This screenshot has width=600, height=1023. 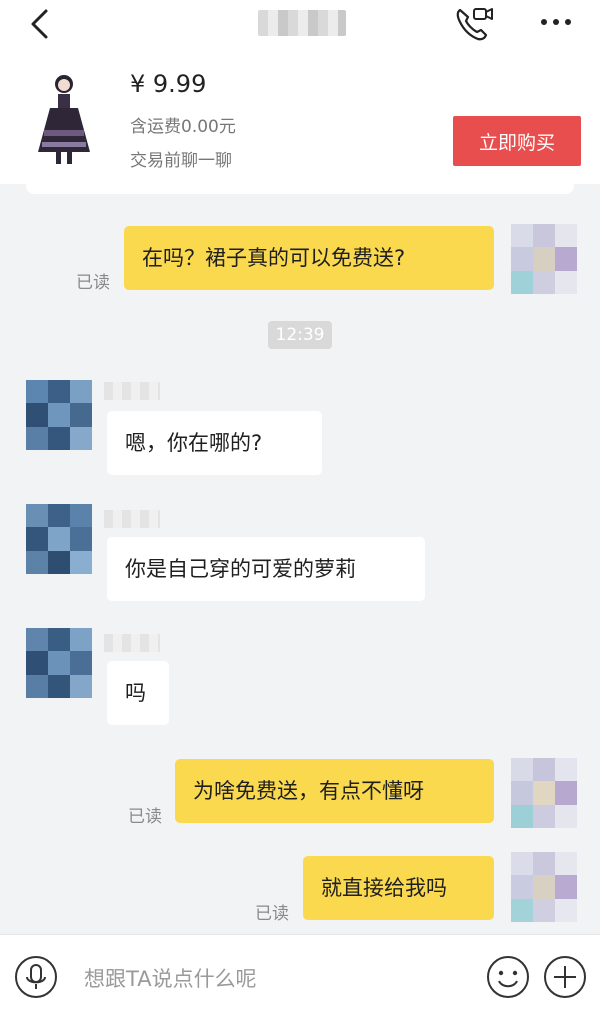 What do you see at coordinates (517, 141) in the screenshot?
I see `buy-now-button: 立即购买` at bounding box center [517, 141].